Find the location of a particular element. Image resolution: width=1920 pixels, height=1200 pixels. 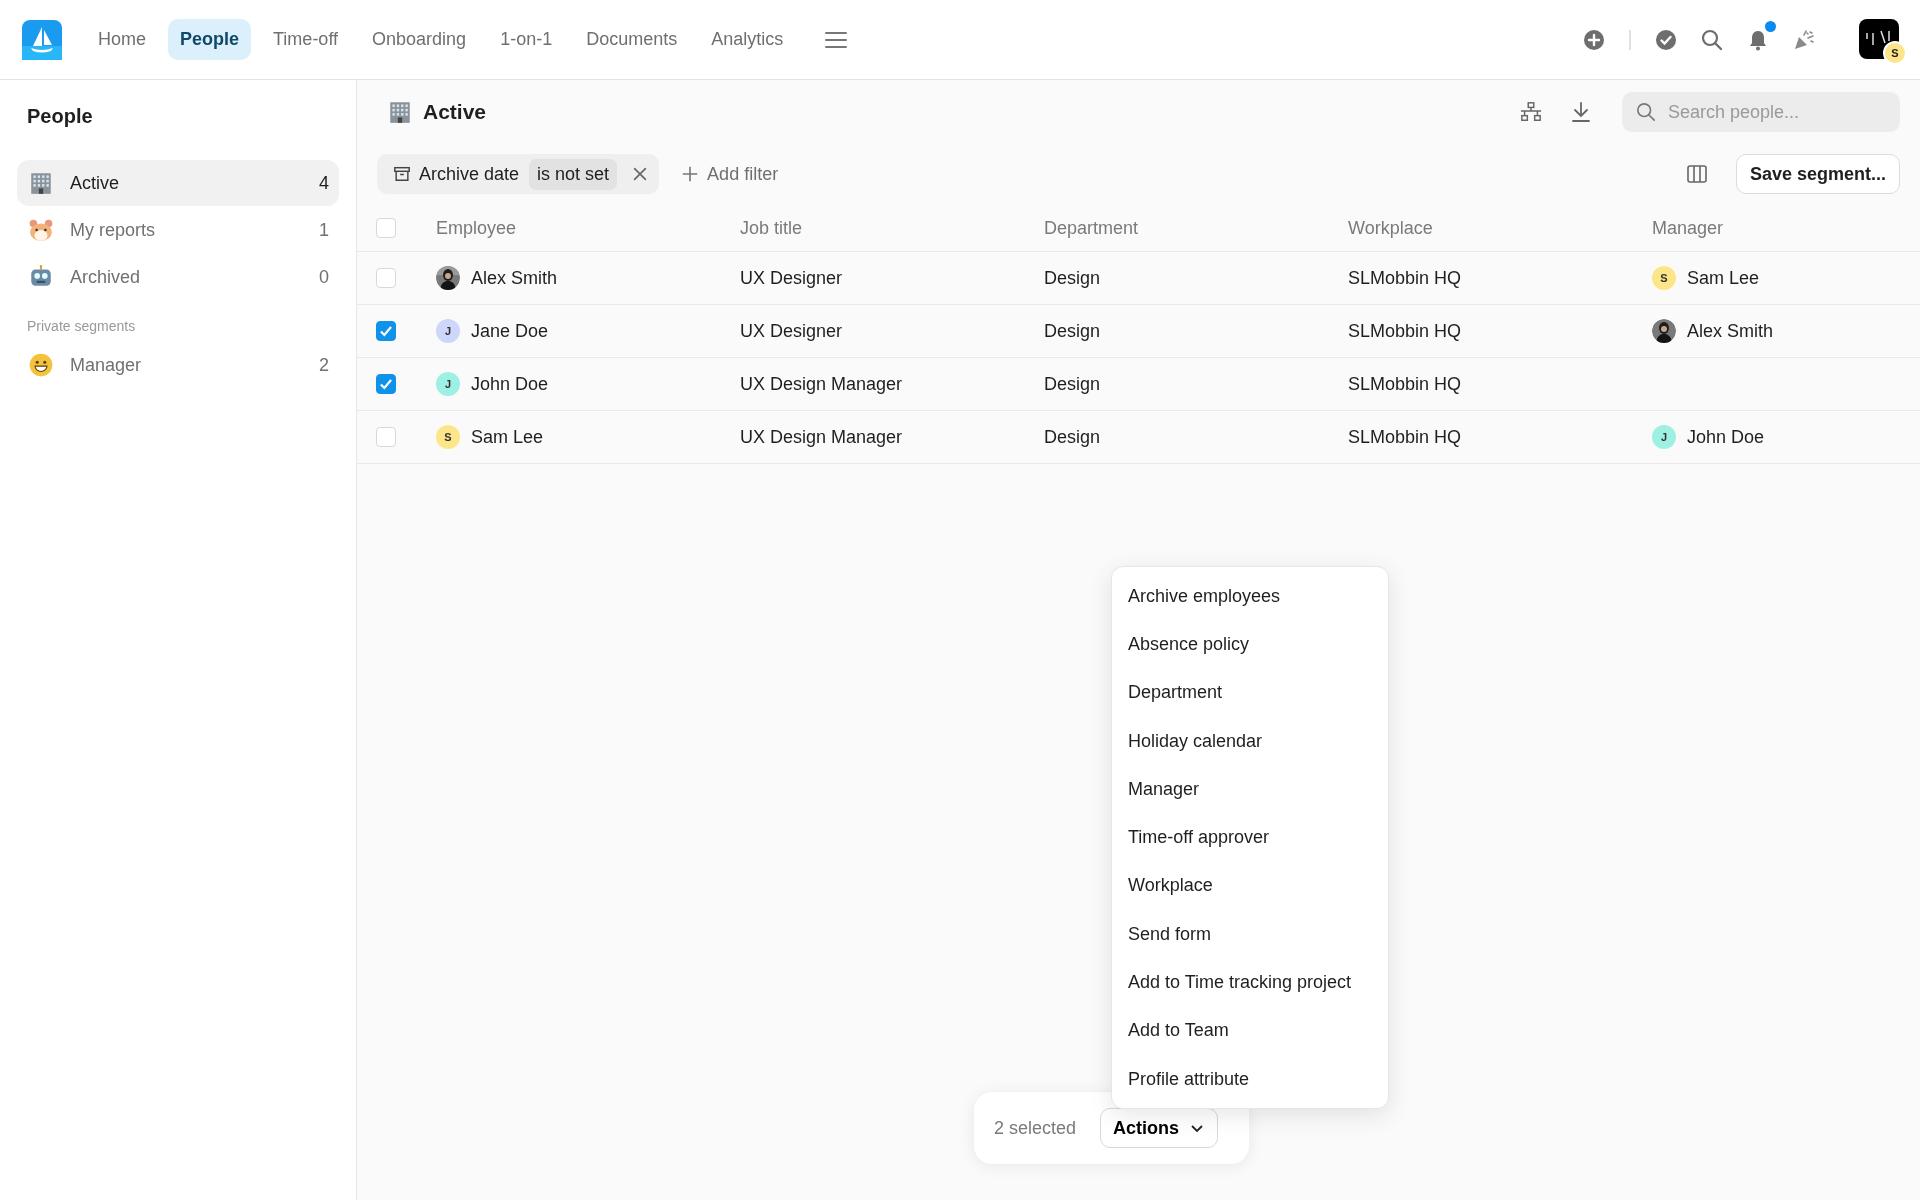

nav-tab: Documents is located at coordinates (632, 39).